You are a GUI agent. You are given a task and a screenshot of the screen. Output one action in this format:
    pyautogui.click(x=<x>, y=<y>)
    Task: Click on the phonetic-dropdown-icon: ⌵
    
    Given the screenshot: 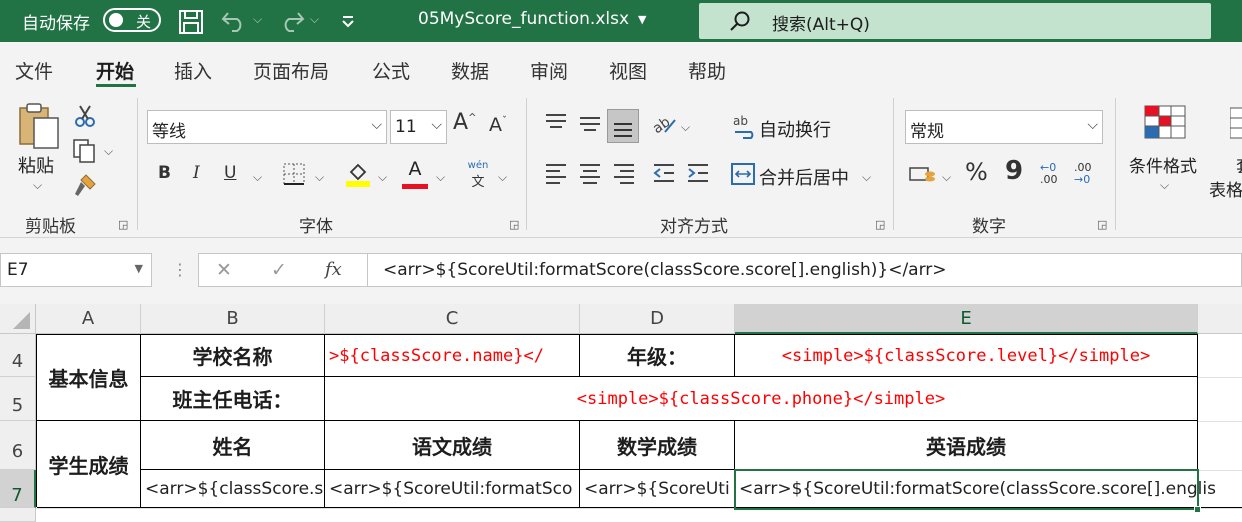 What is the action you would take?
    pyautogui.click(x=502, y=177)
    